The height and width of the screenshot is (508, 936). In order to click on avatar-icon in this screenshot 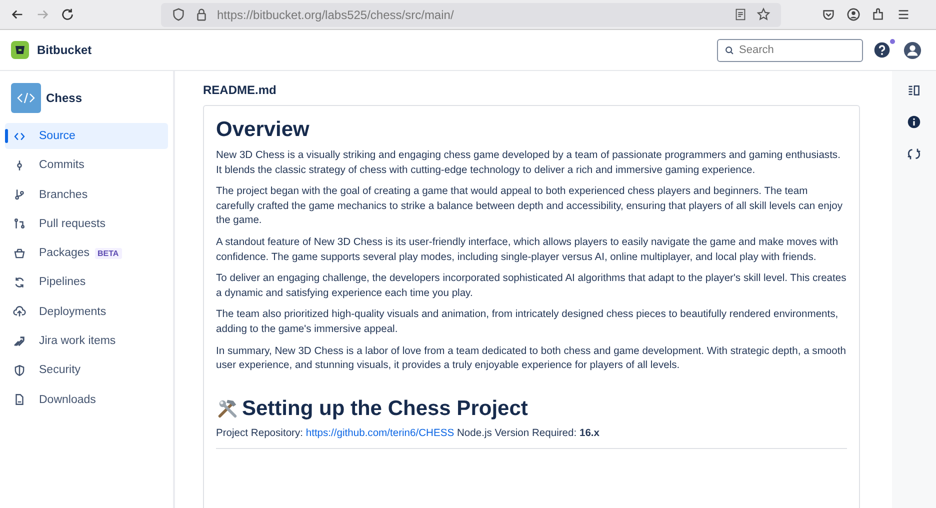, I will do `click(912, 50)`.